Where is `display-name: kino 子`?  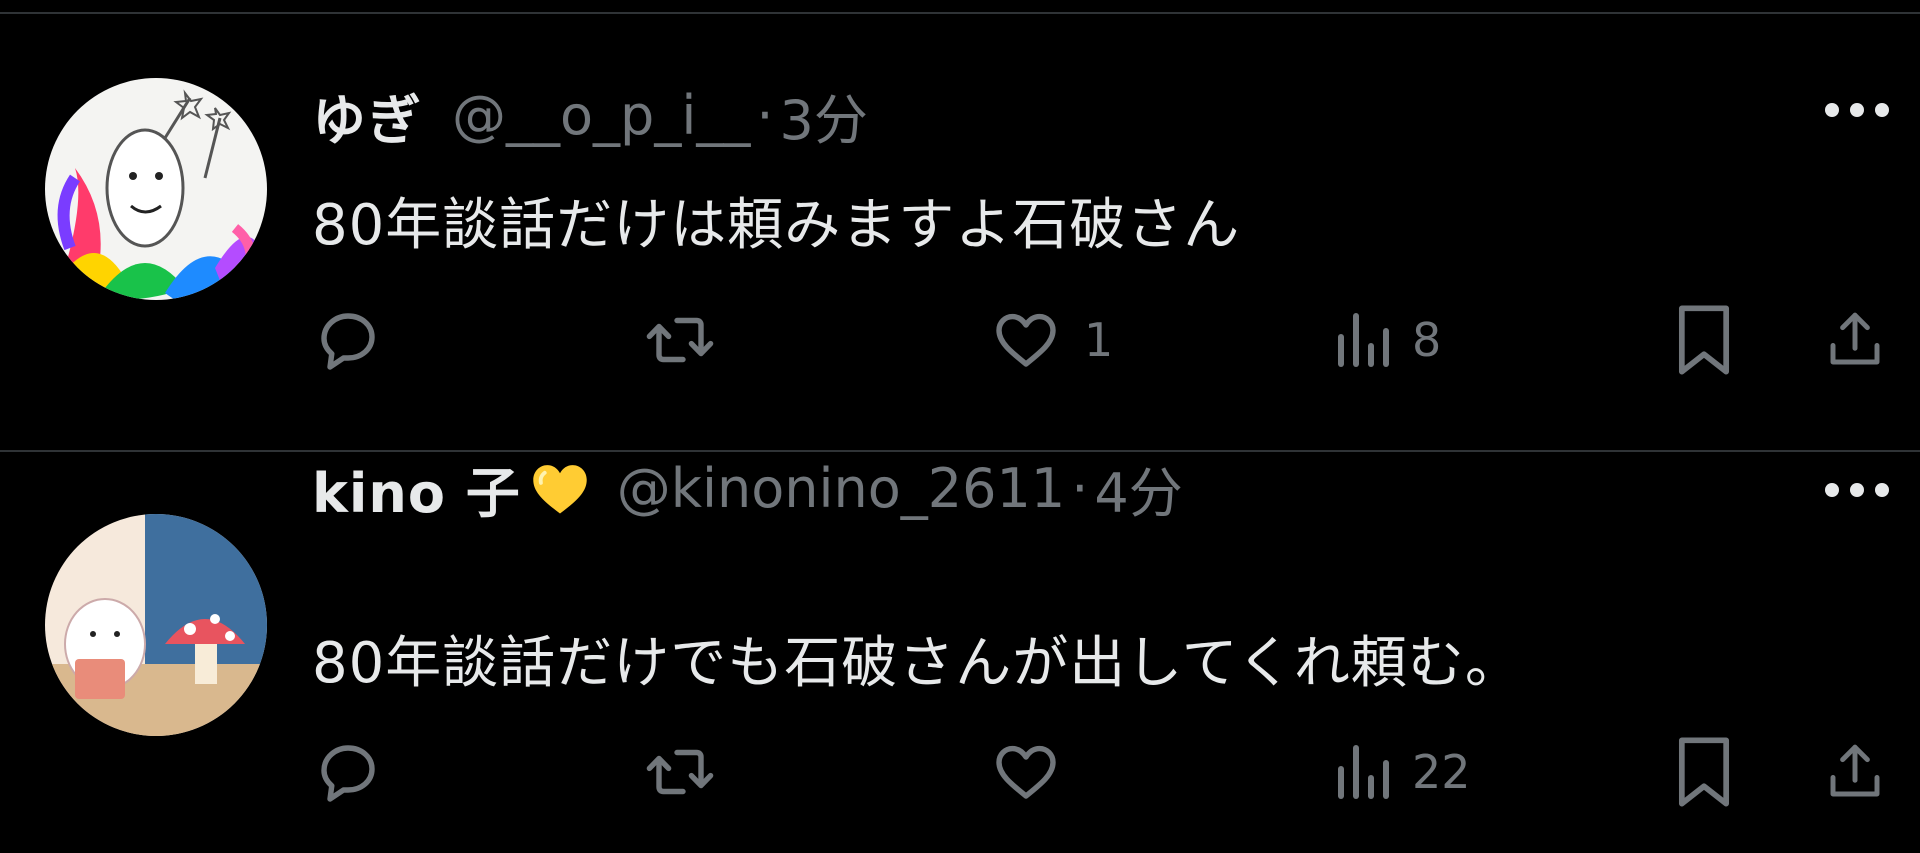 display-name: kino 子 is located at coordinates (416, 488).